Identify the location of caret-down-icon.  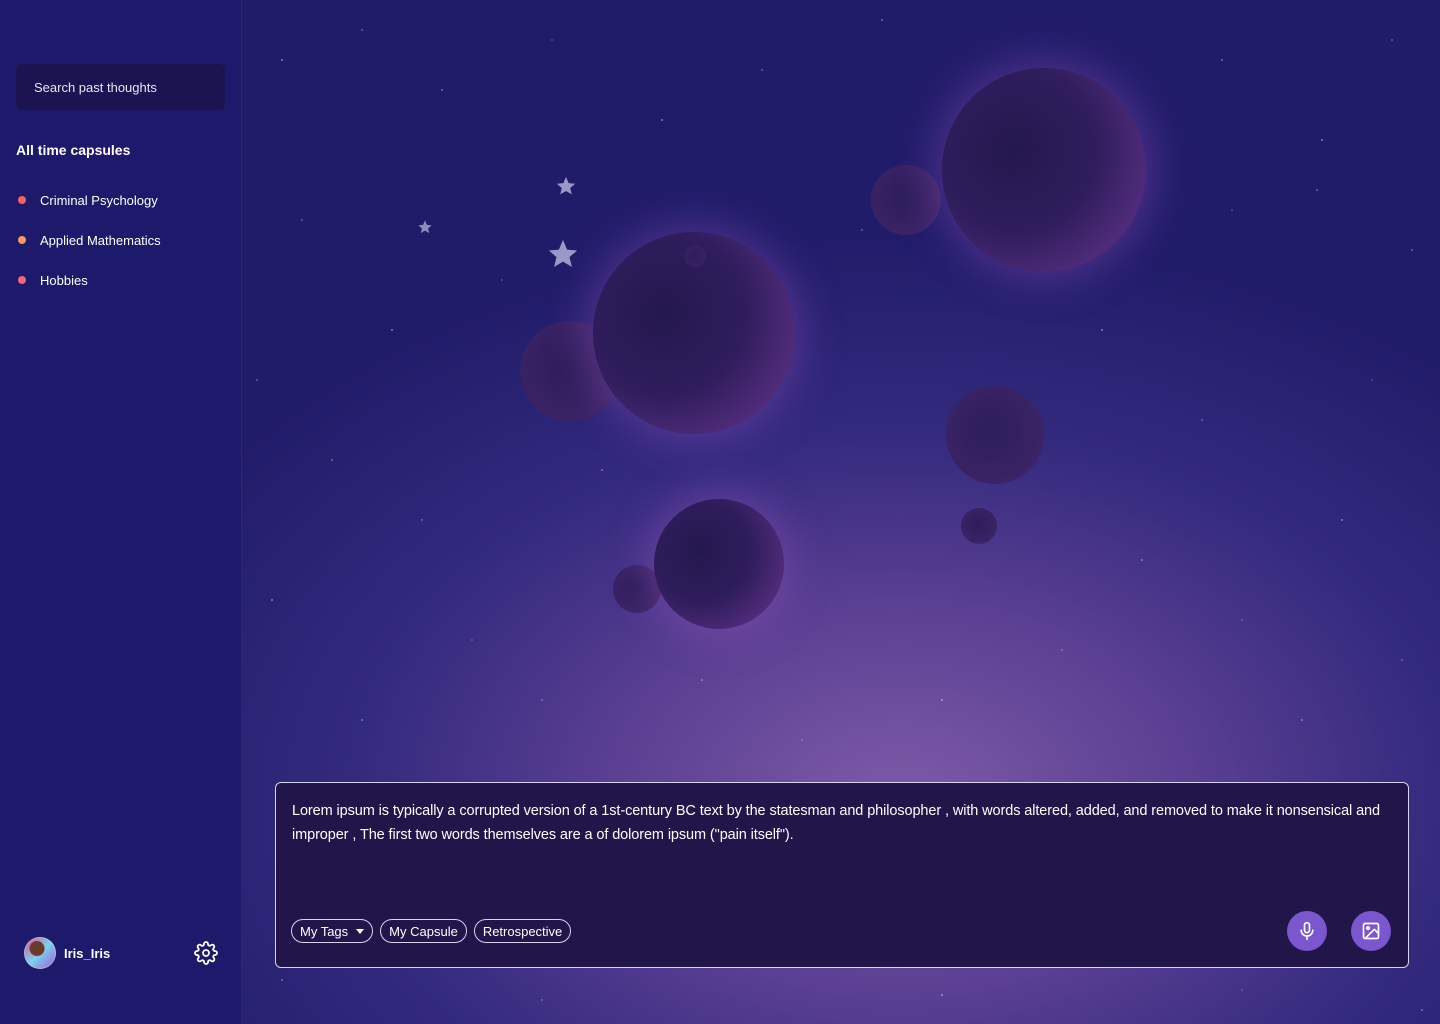
(360, 931).